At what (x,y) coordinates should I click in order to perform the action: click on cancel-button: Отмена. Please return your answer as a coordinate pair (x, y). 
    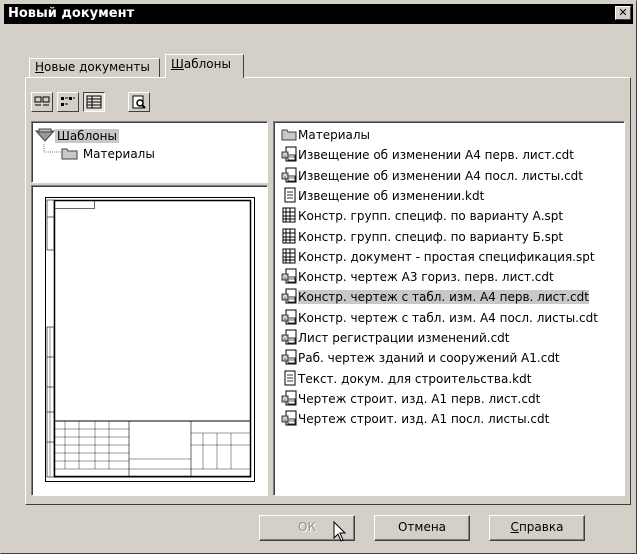
    Looking at the image, I should click on (422, 528).